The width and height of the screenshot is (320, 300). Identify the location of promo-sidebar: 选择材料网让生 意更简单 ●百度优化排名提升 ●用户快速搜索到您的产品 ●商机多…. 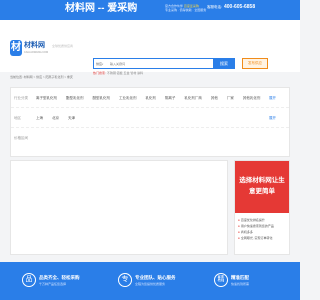
(262, 207).